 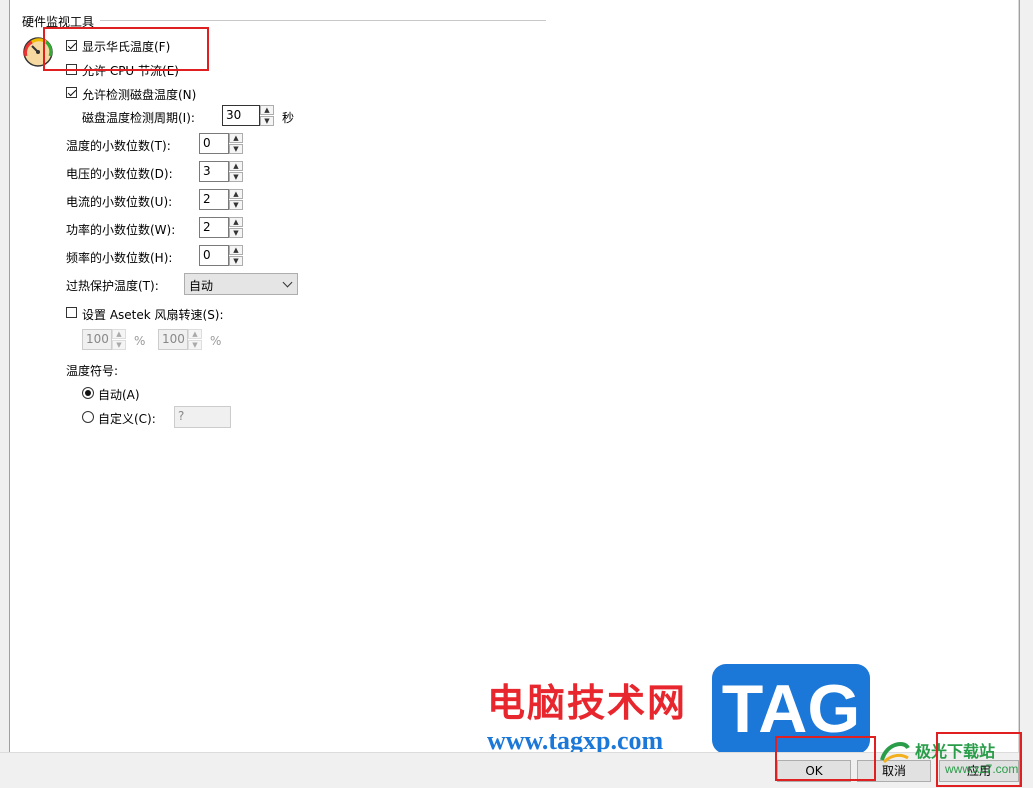 What do you see at coordinates (119, 394) in the screenshot?
I see `temp-symbol-auto-label: 自动(A)` at bounding box center [119, 394].